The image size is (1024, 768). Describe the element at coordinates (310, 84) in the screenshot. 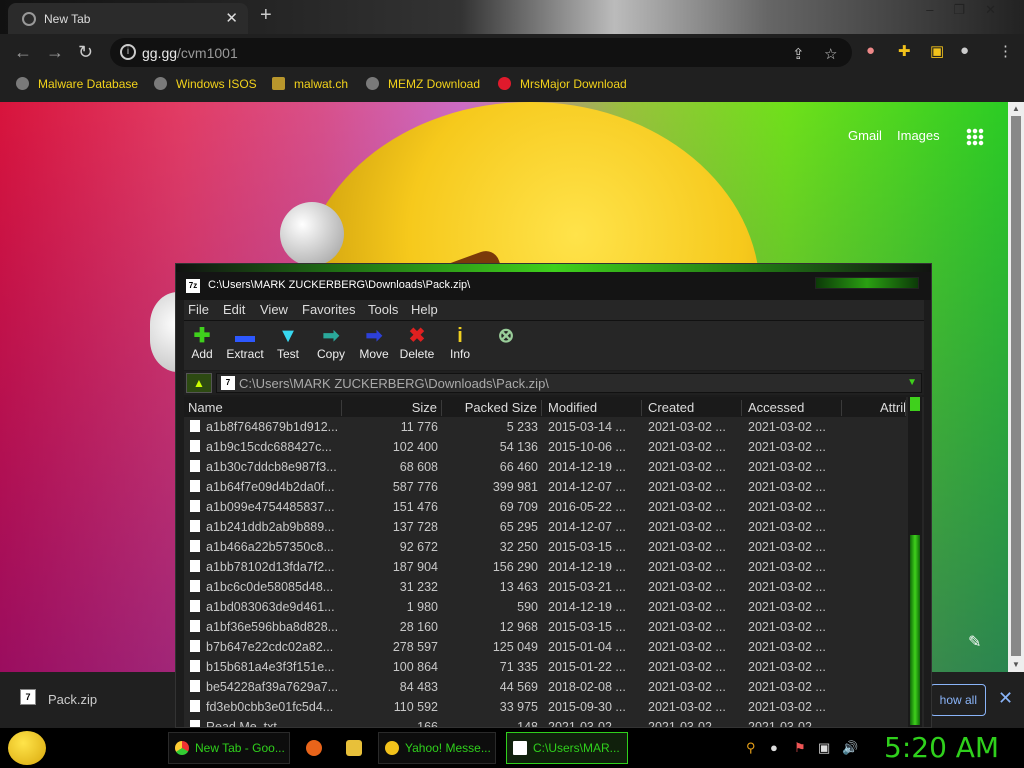

I see `bookmark-malwatch: malwat.ch` at that location.